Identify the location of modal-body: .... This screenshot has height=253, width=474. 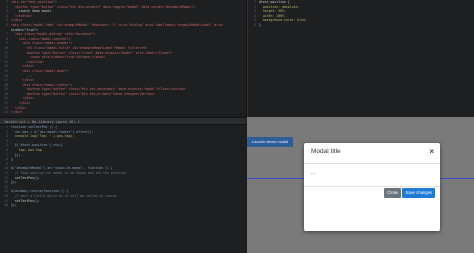
(372, 175).